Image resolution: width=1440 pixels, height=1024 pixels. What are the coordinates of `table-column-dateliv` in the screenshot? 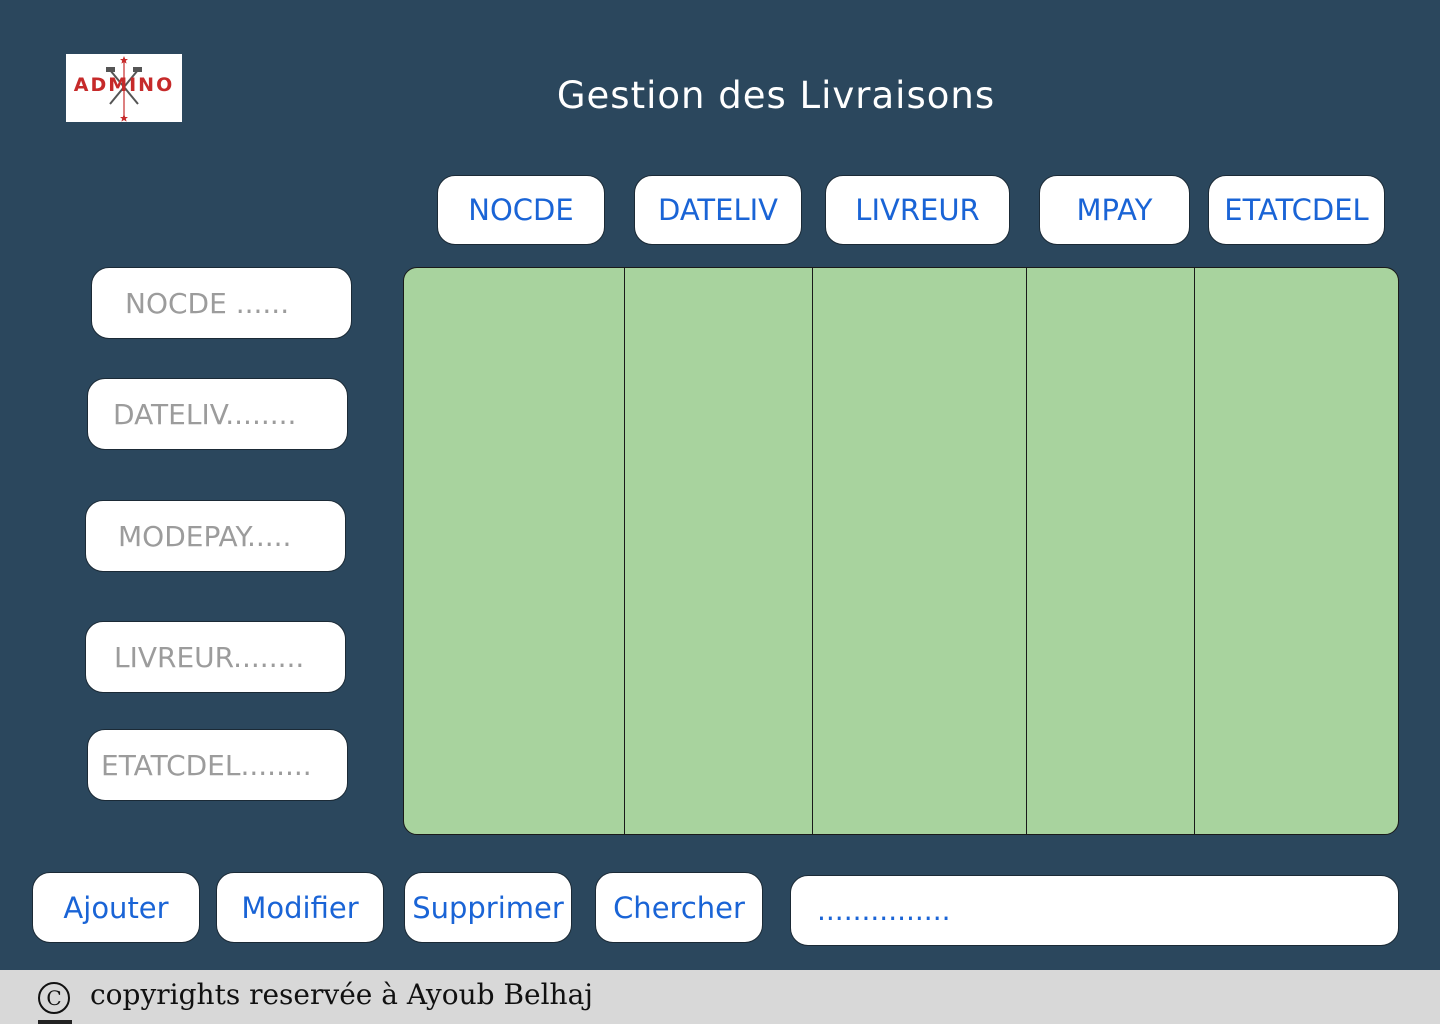 It's located at (718, 551).